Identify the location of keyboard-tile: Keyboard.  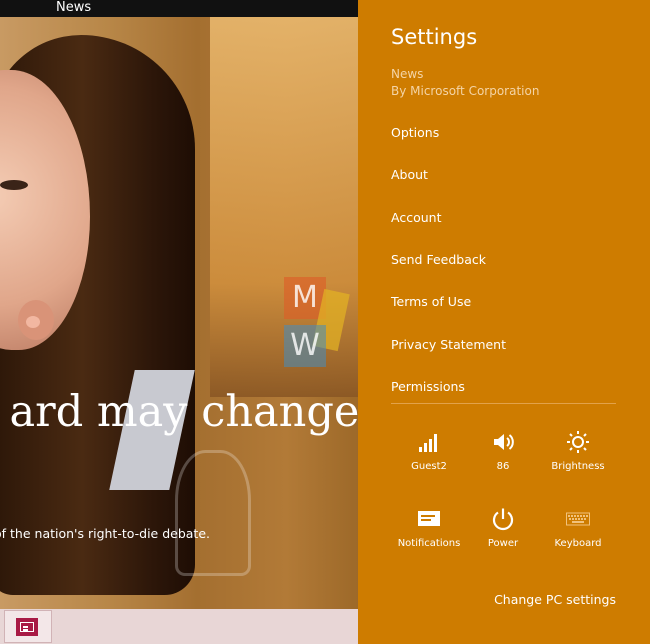
(578, 532).